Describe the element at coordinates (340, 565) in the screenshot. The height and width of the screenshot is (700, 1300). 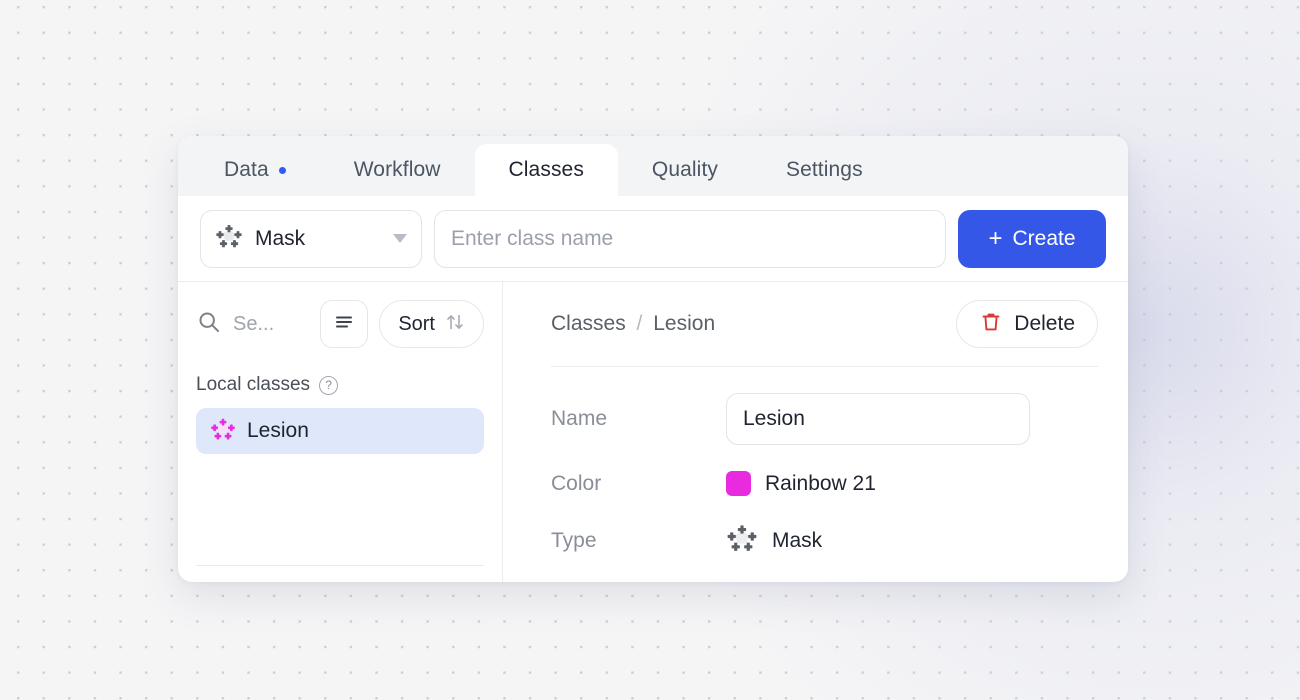
I see `list-panel-divider` at that location.